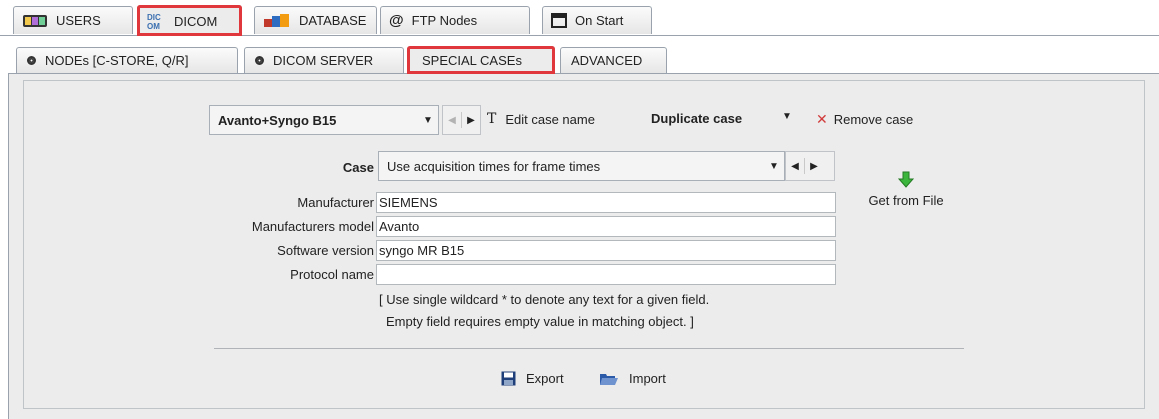 The width and height of the screenshot is (1159, 419). I want to click on case-nav-buttons: ◀ ▶, so click(461, 120).